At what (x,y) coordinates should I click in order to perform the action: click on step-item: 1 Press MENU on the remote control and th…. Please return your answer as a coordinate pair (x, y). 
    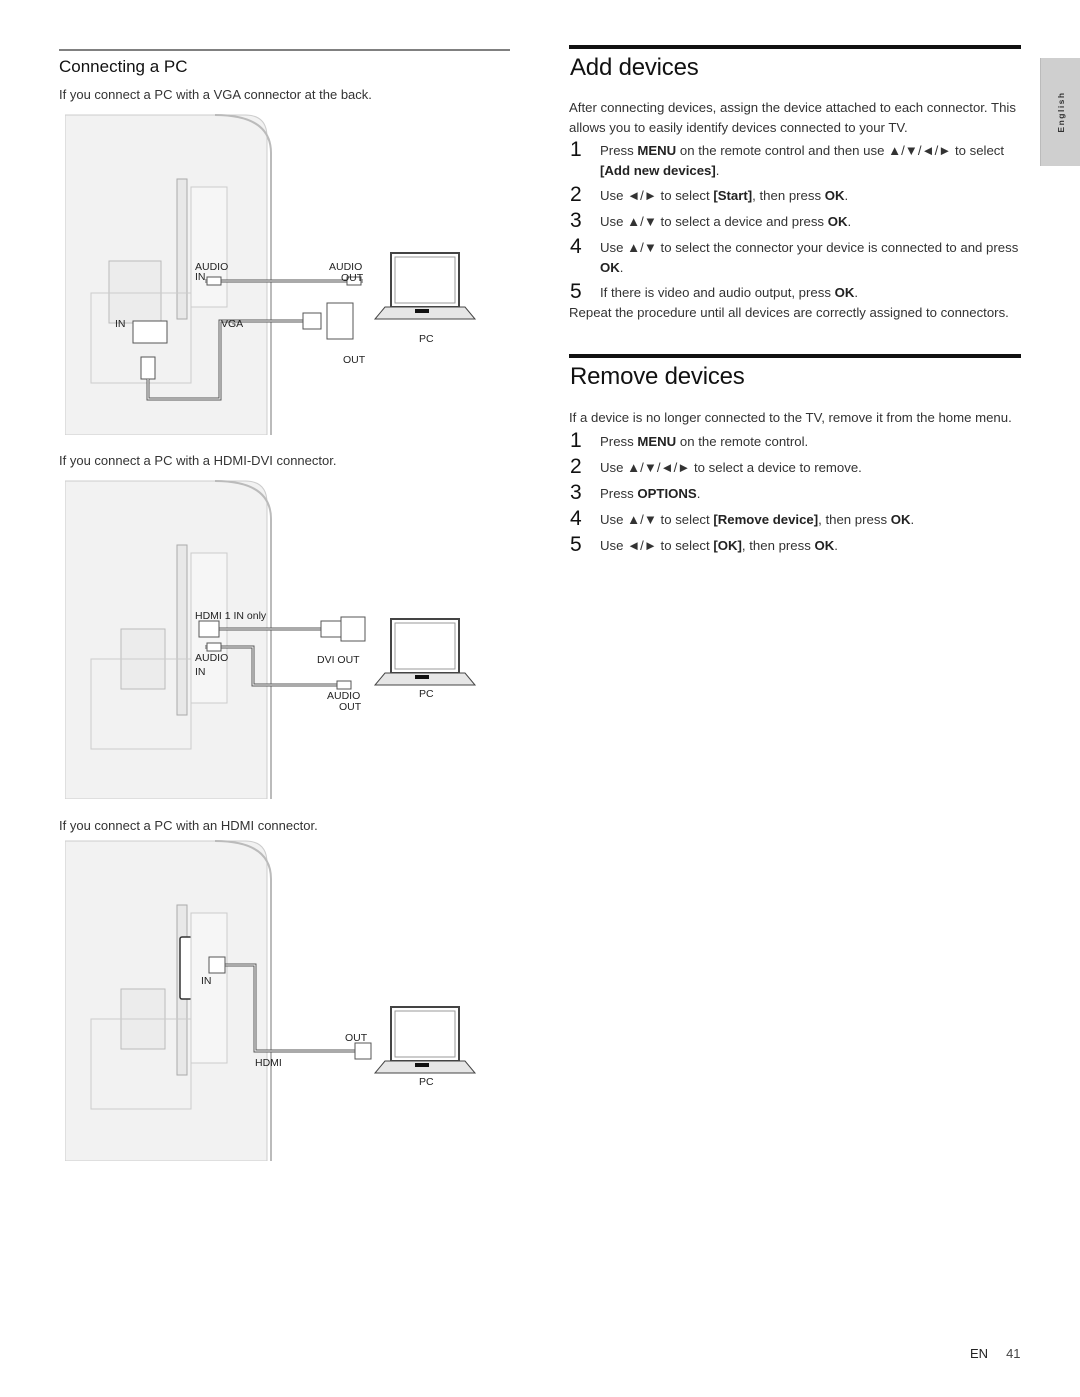
    Looking at the image, I should click on (795, 159).